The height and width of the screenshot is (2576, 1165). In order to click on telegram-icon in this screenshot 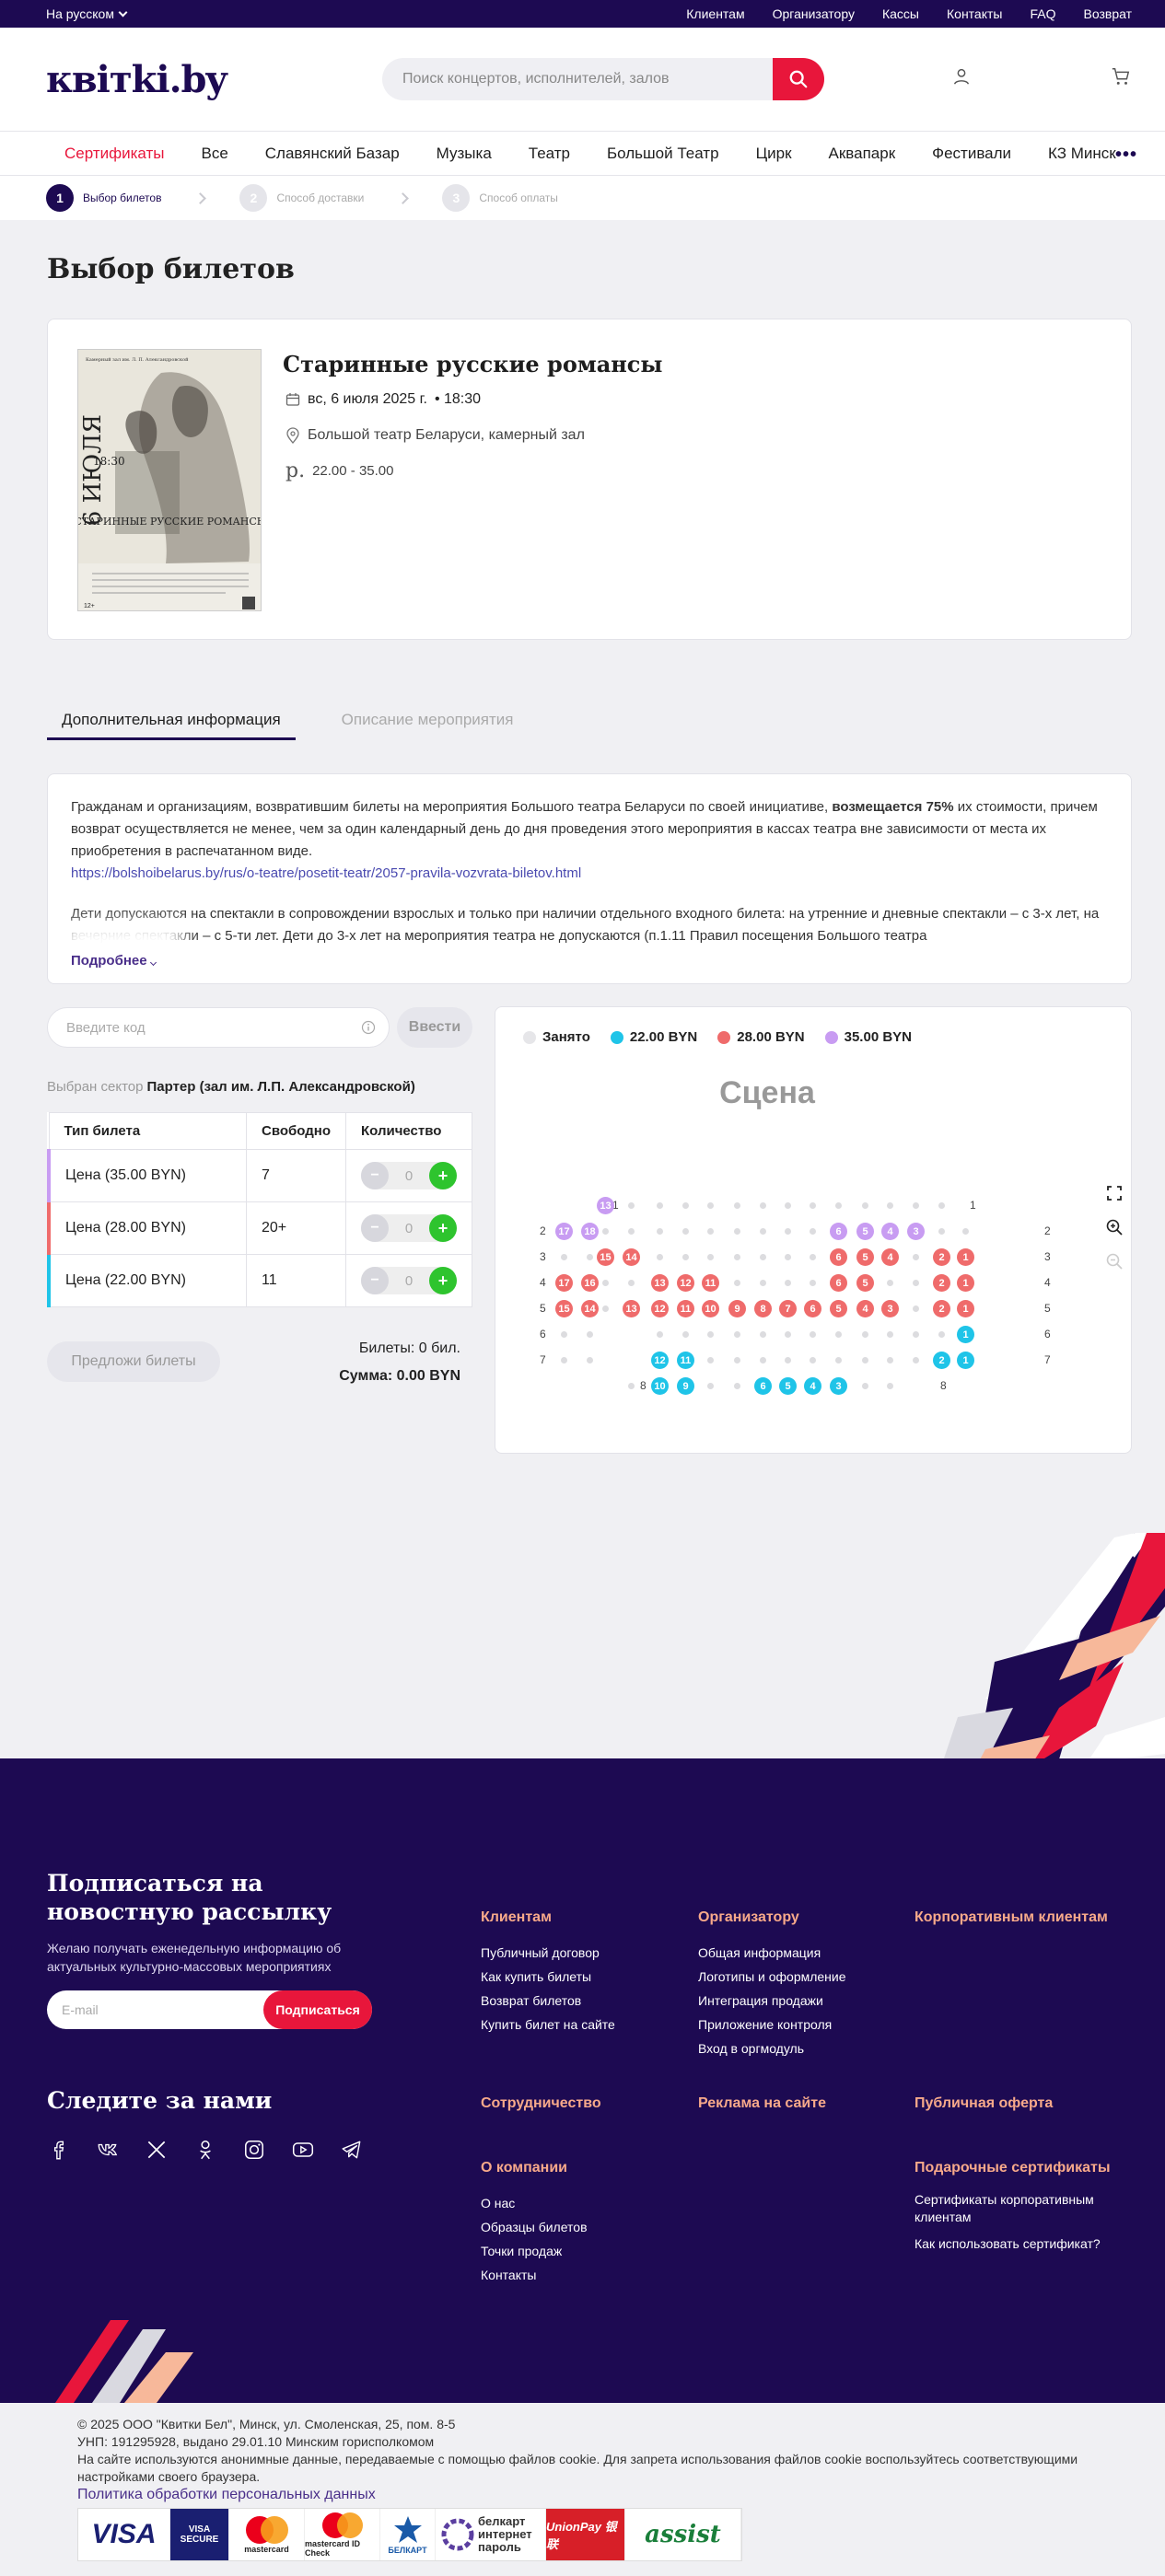, I will do `click(352, 2150)`.